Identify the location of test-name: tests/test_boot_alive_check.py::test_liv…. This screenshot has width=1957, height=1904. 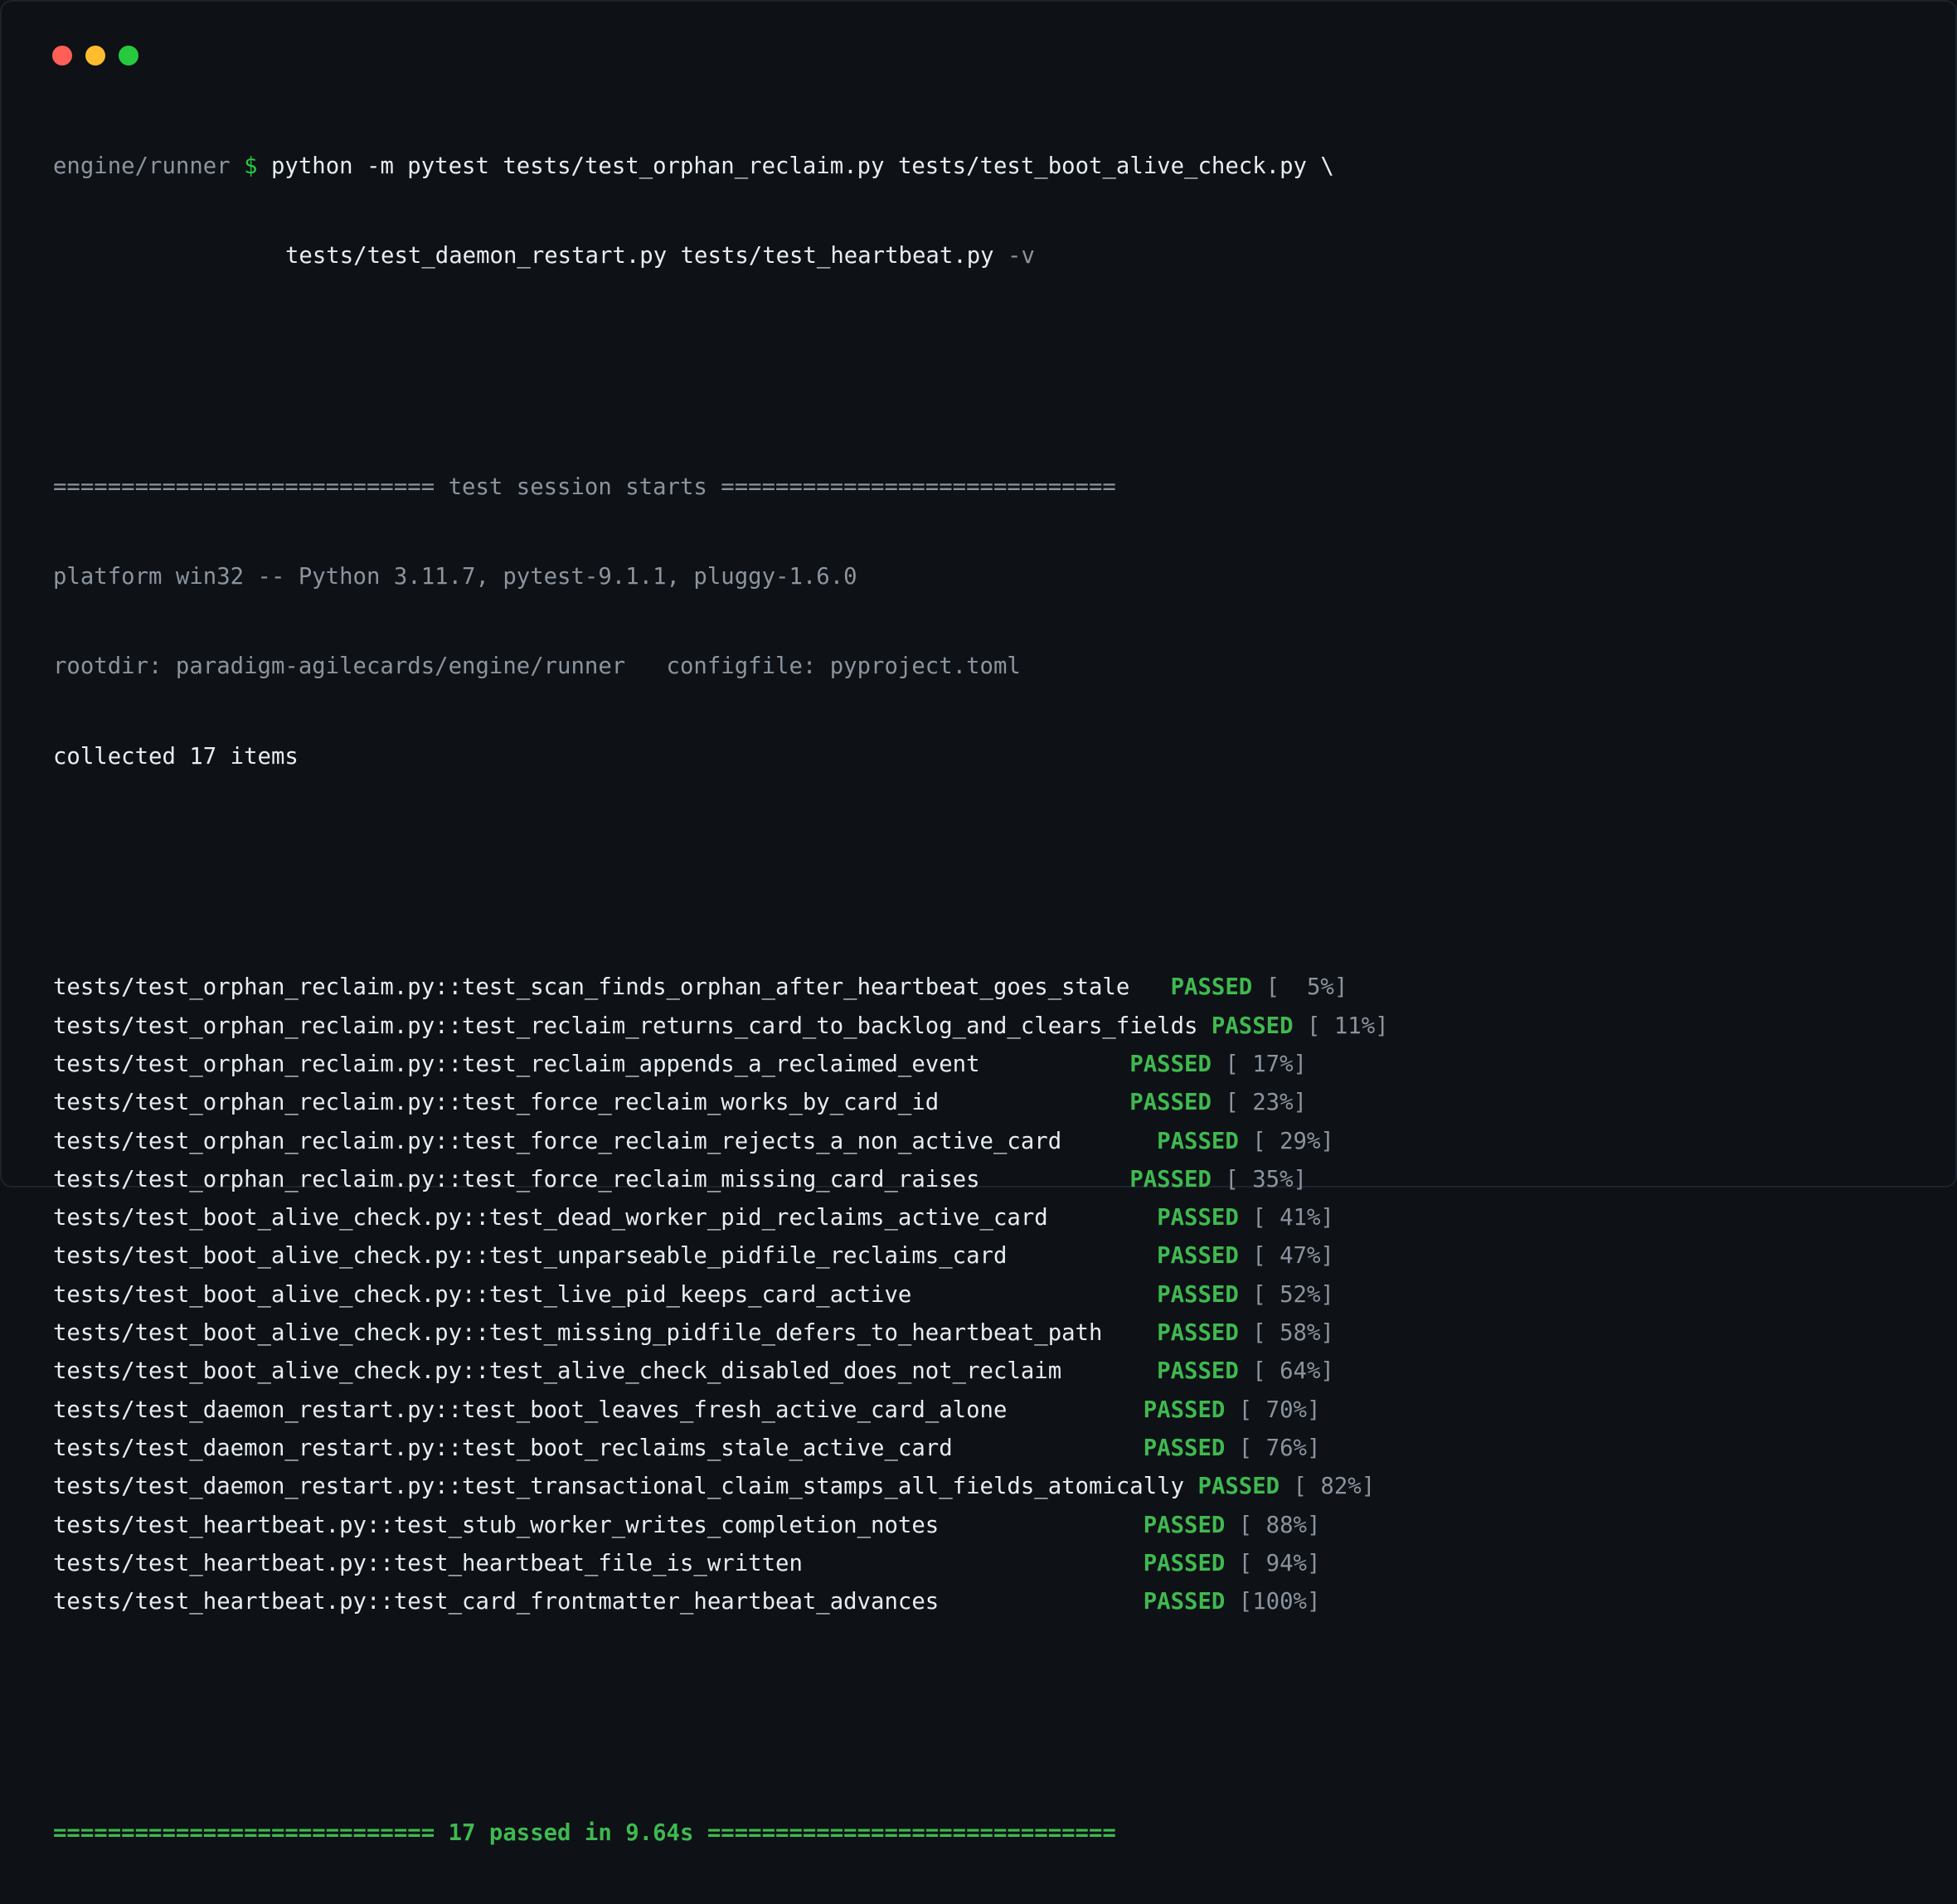
(482, 1294).